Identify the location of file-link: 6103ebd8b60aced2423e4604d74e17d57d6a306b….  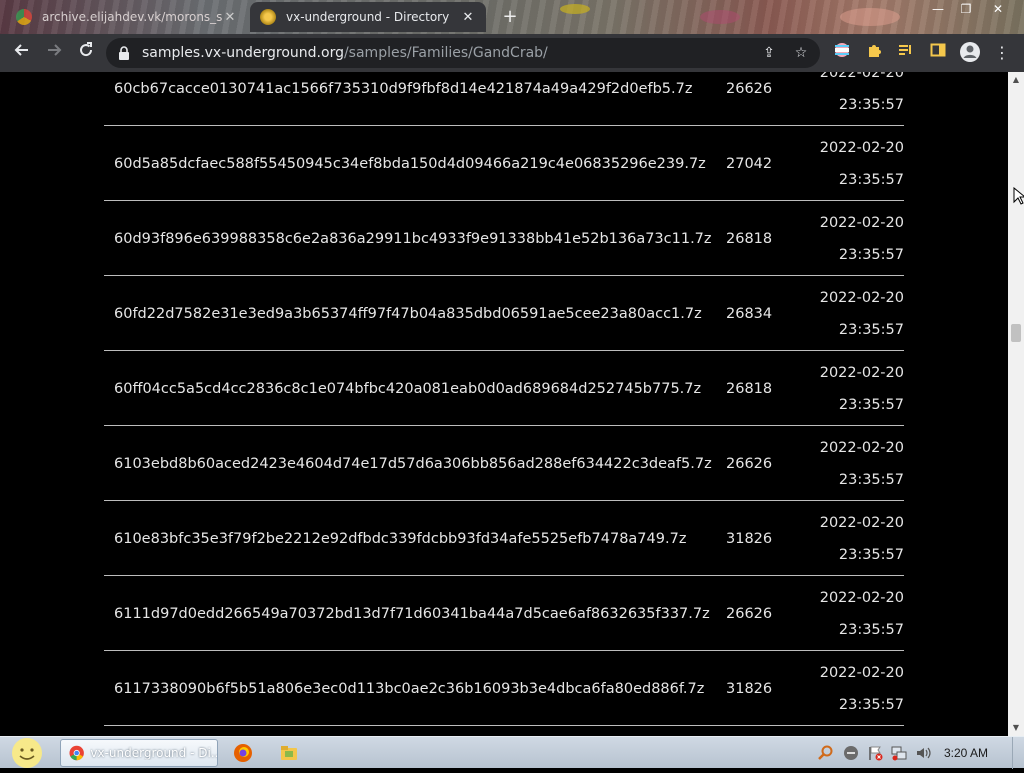
(413, 464).